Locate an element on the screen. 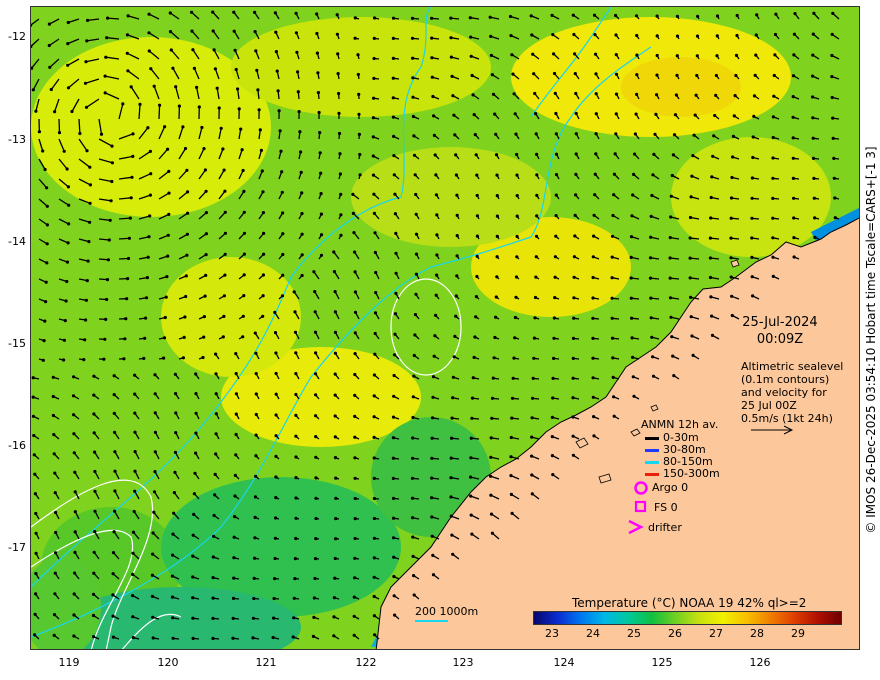  depth-label: 150-300m is located at coordinates (691, 473).